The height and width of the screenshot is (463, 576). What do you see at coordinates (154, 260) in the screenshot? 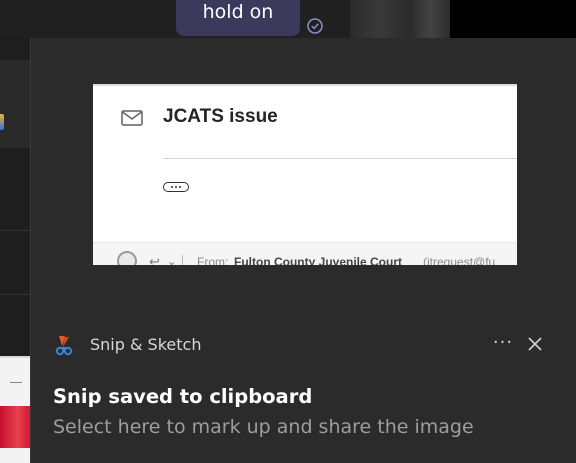
I see `reply-icon: ↩` at bounding box center [154, 260].